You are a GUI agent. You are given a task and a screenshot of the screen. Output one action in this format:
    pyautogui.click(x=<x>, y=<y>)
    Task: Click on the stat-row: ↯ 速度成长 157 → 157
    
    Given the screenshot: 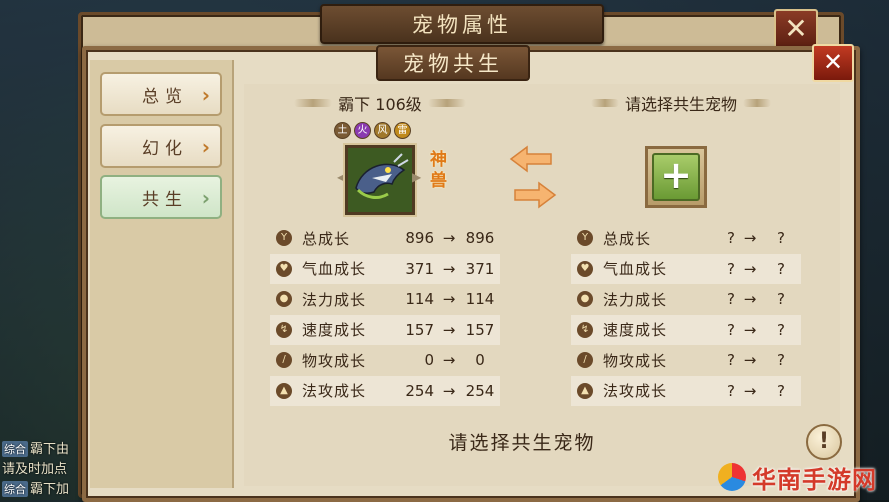 What is the action you would take?
    pyautogui.click(x=385, y=329)
    